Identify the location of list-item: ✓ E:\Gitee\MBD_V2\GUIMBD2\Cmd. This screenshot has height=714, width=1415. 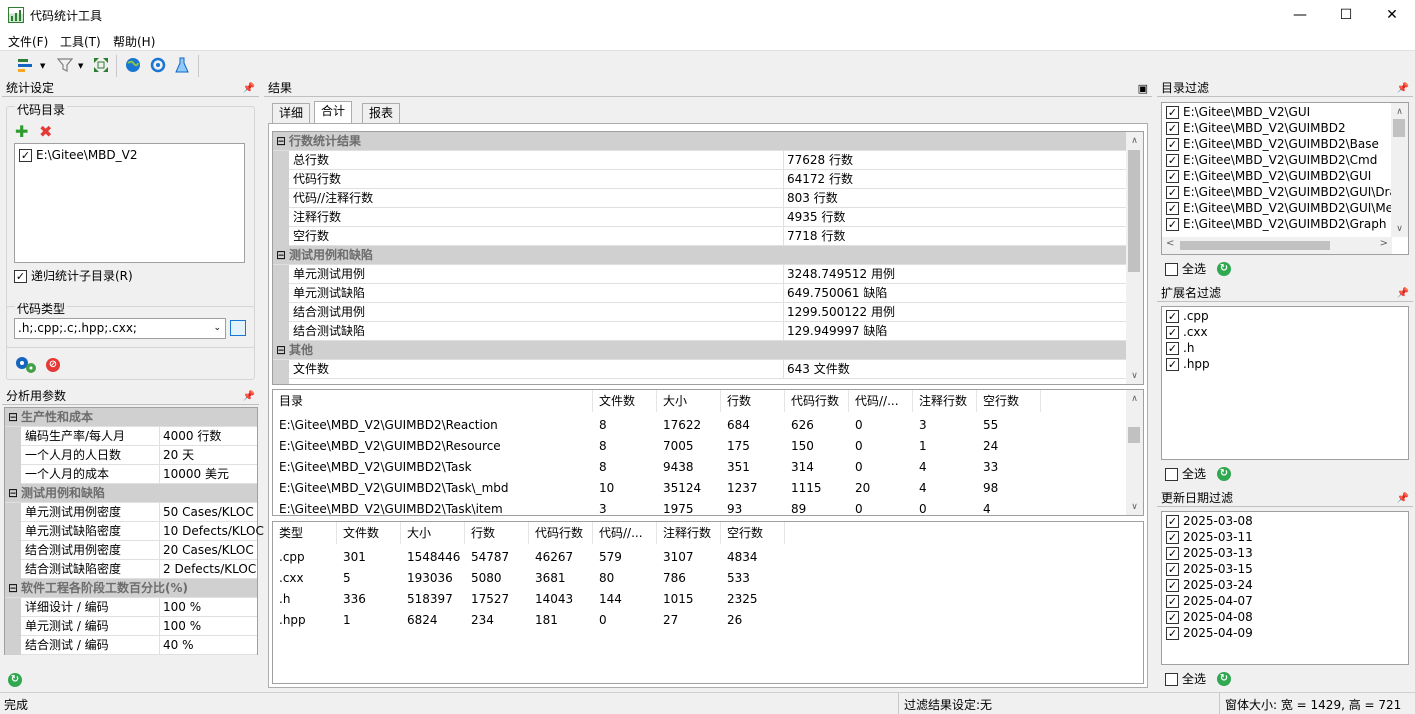
(1277, 160).